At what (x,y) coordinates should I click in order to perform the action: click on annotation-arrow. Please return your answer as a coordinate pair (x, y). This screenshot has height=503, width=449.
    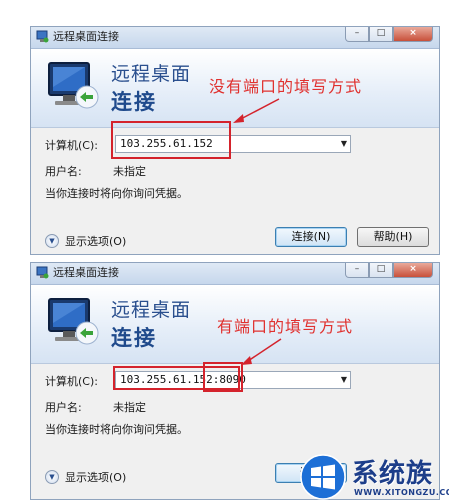
    Looking at the image, I should click on (256, 110).